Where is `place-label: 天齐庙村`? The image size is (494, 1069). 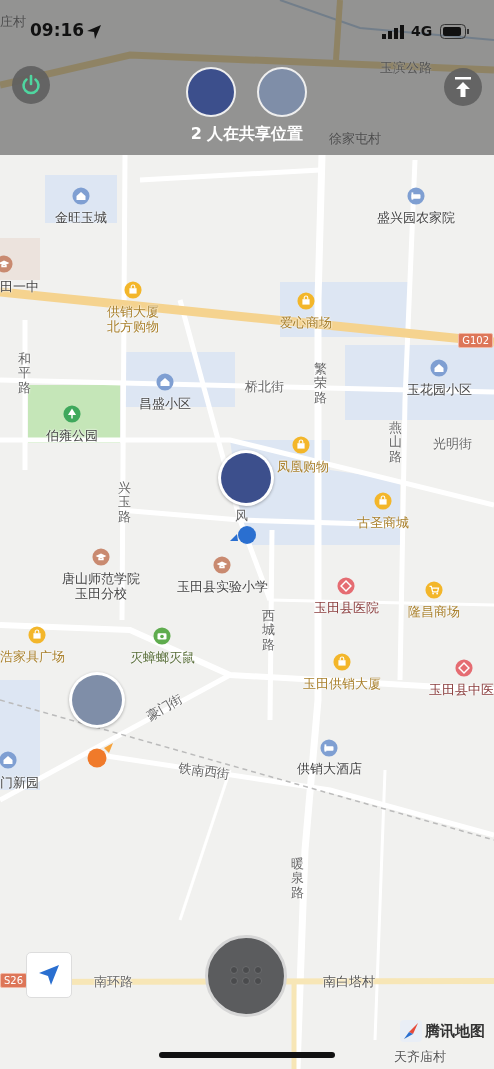
place-label: 天齐庙村 is located at coordinates (420, 1057).